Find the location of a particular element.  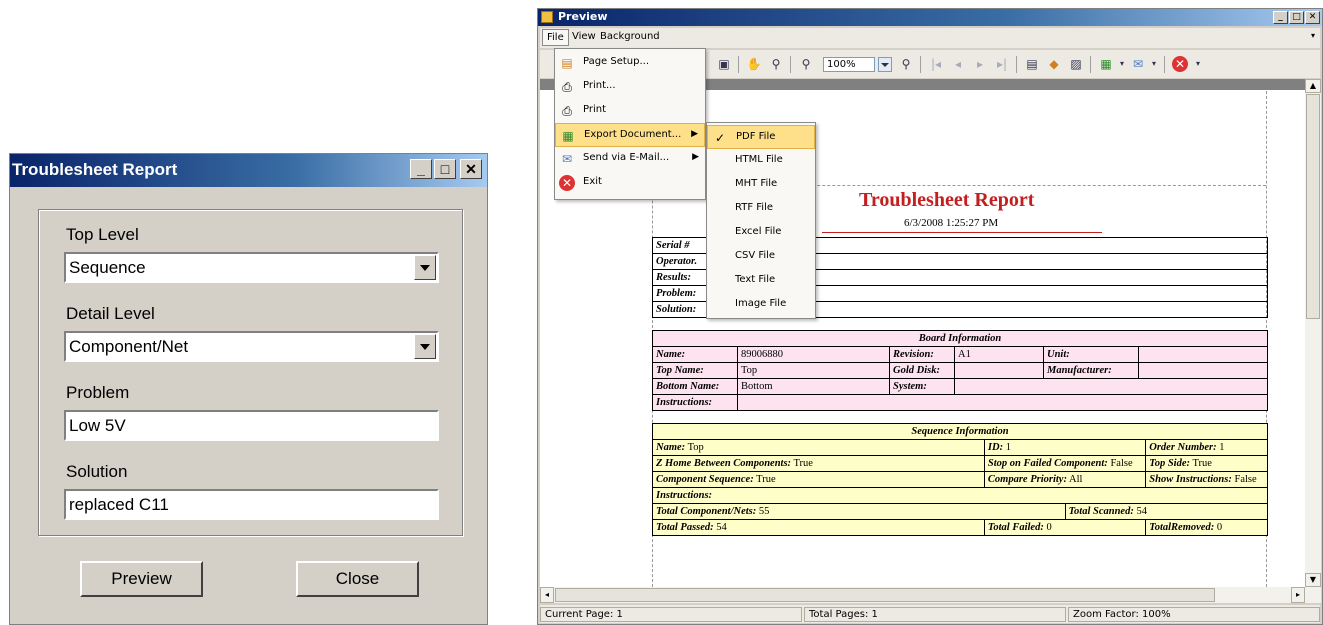

dialog-title-bar: Troublesheet Report _ □ ✕ is located at coordinates (248, 170).